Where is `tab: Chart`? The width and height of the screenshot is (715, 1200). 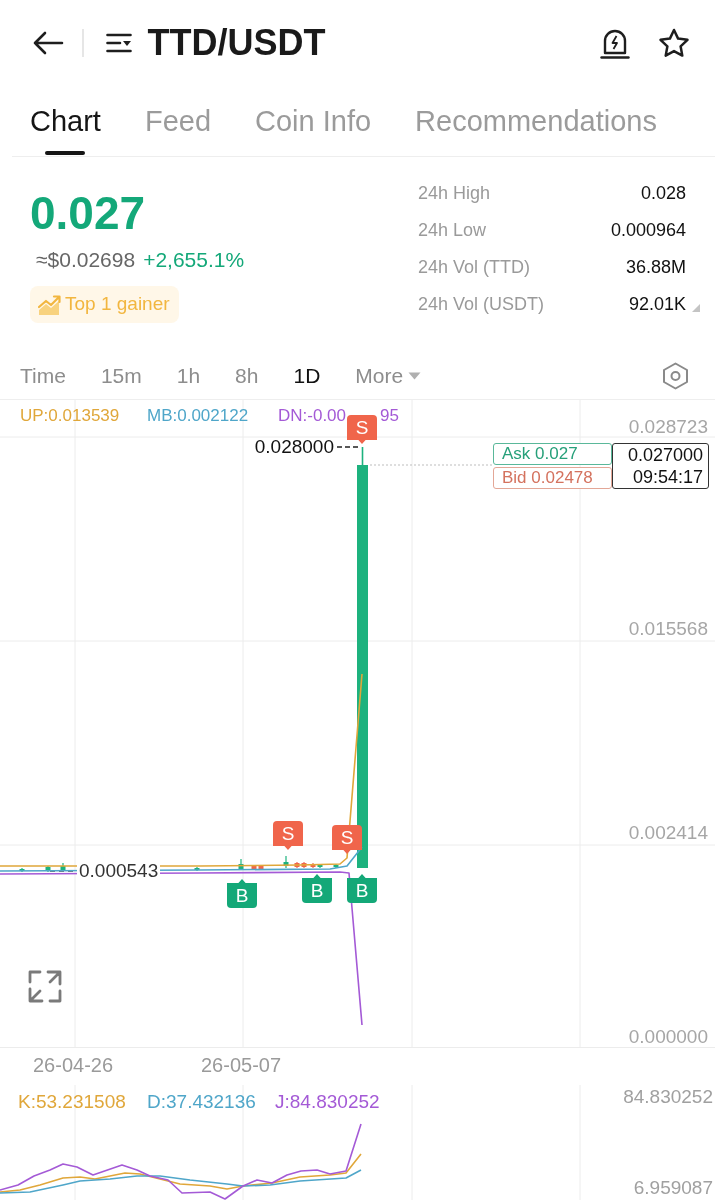 tab: Chart is located at coordinates (65, 120).